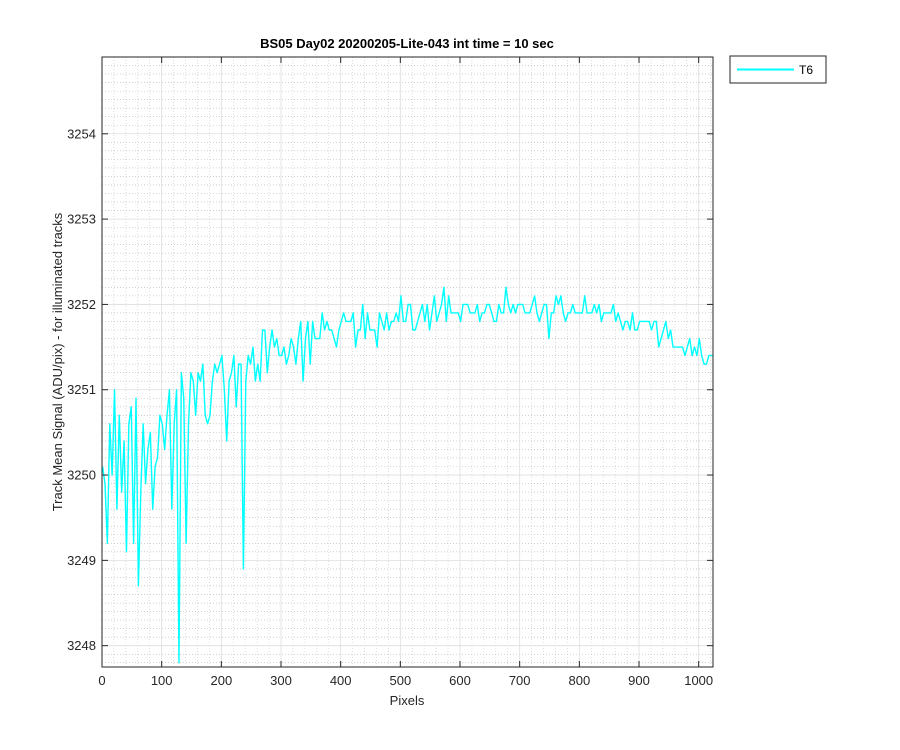 The height and width of the screenshot is (750, 900). I want to click on x-tick-label: 900, so click(639, 680).